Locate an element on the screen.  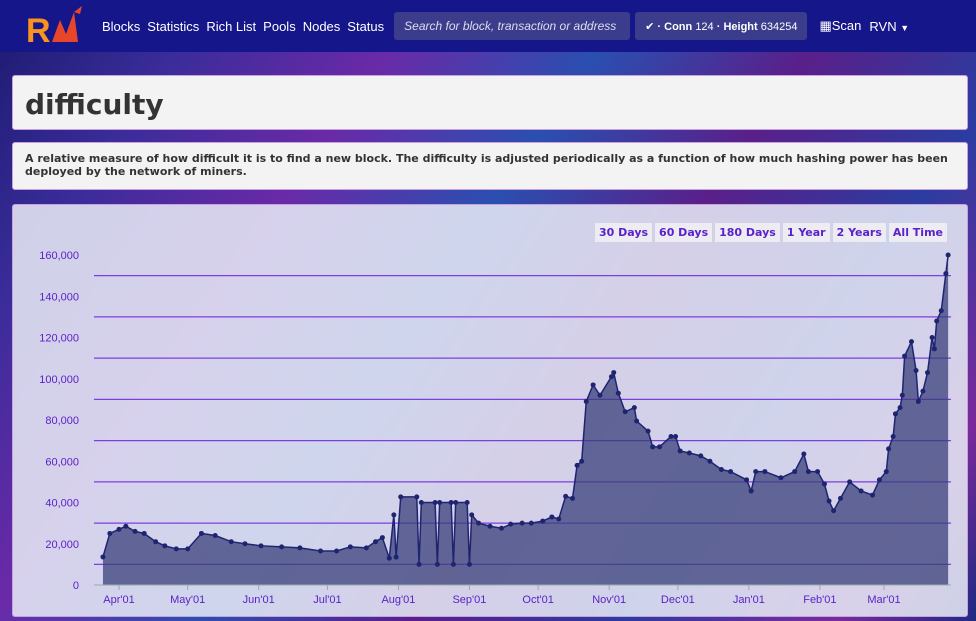
nav-status: Status is located at coordinates (365, 26).